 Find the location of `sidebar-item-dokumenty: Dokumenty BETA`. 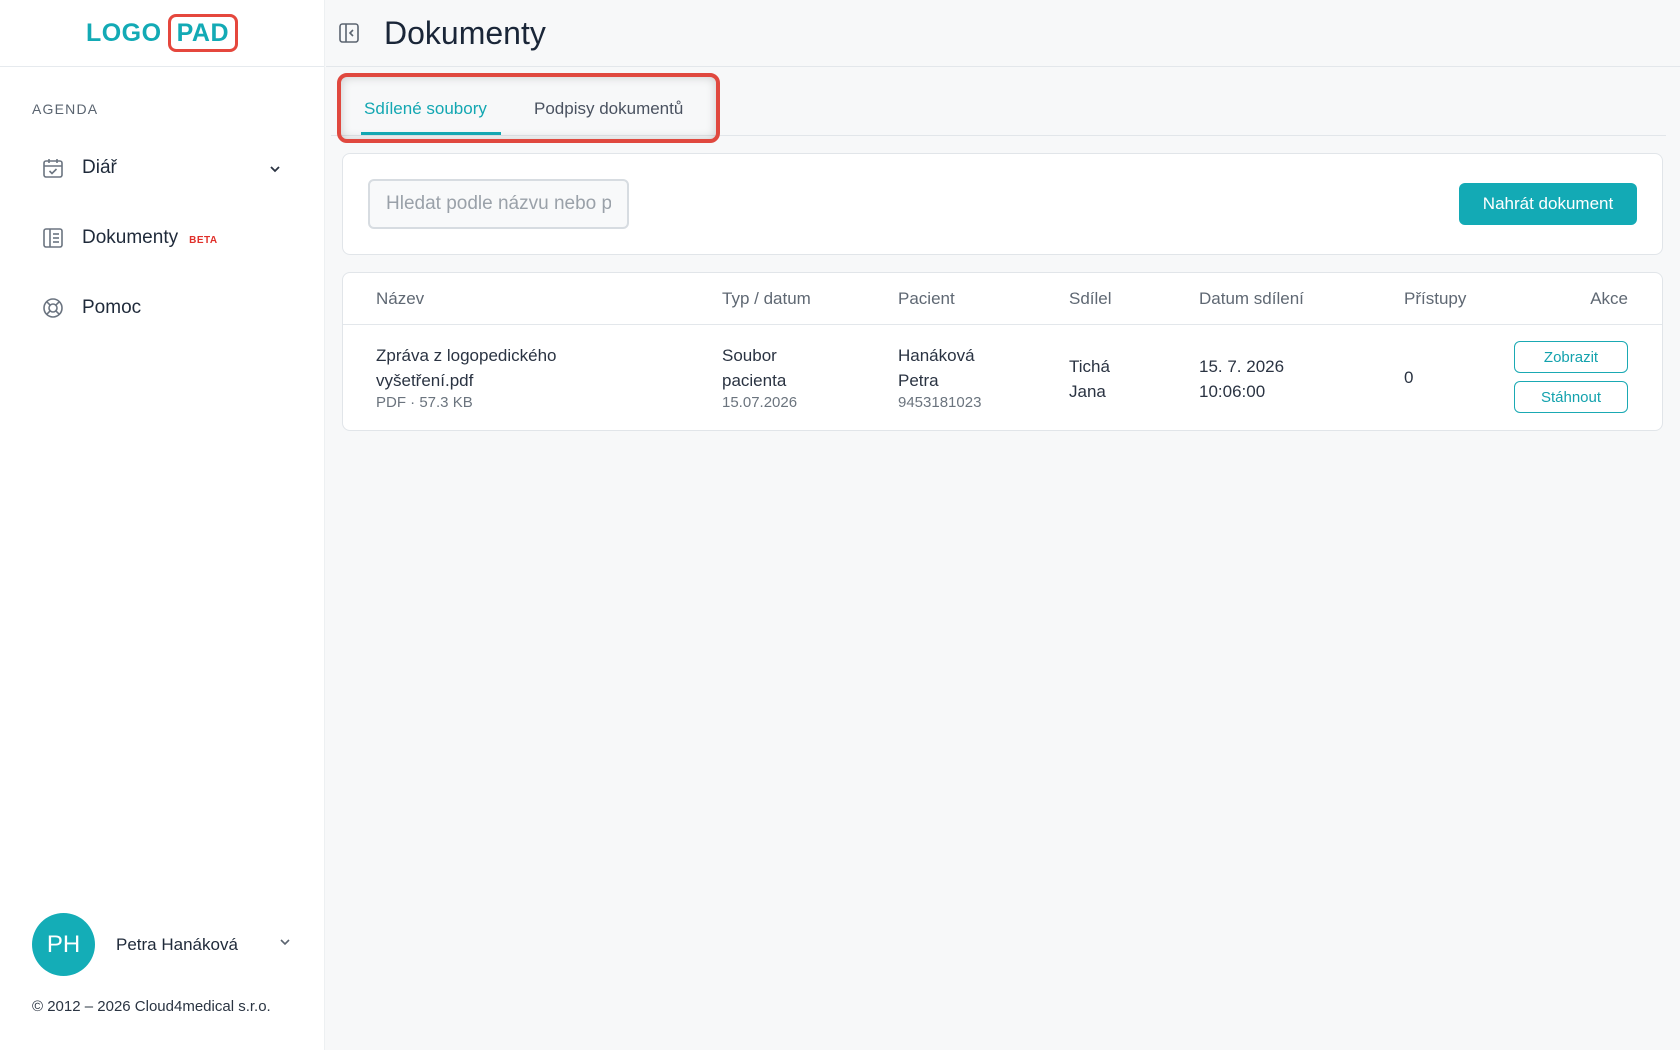

sidebar-item-dokumenty: Dokumenty BETA is located at coordinates (129, 238).